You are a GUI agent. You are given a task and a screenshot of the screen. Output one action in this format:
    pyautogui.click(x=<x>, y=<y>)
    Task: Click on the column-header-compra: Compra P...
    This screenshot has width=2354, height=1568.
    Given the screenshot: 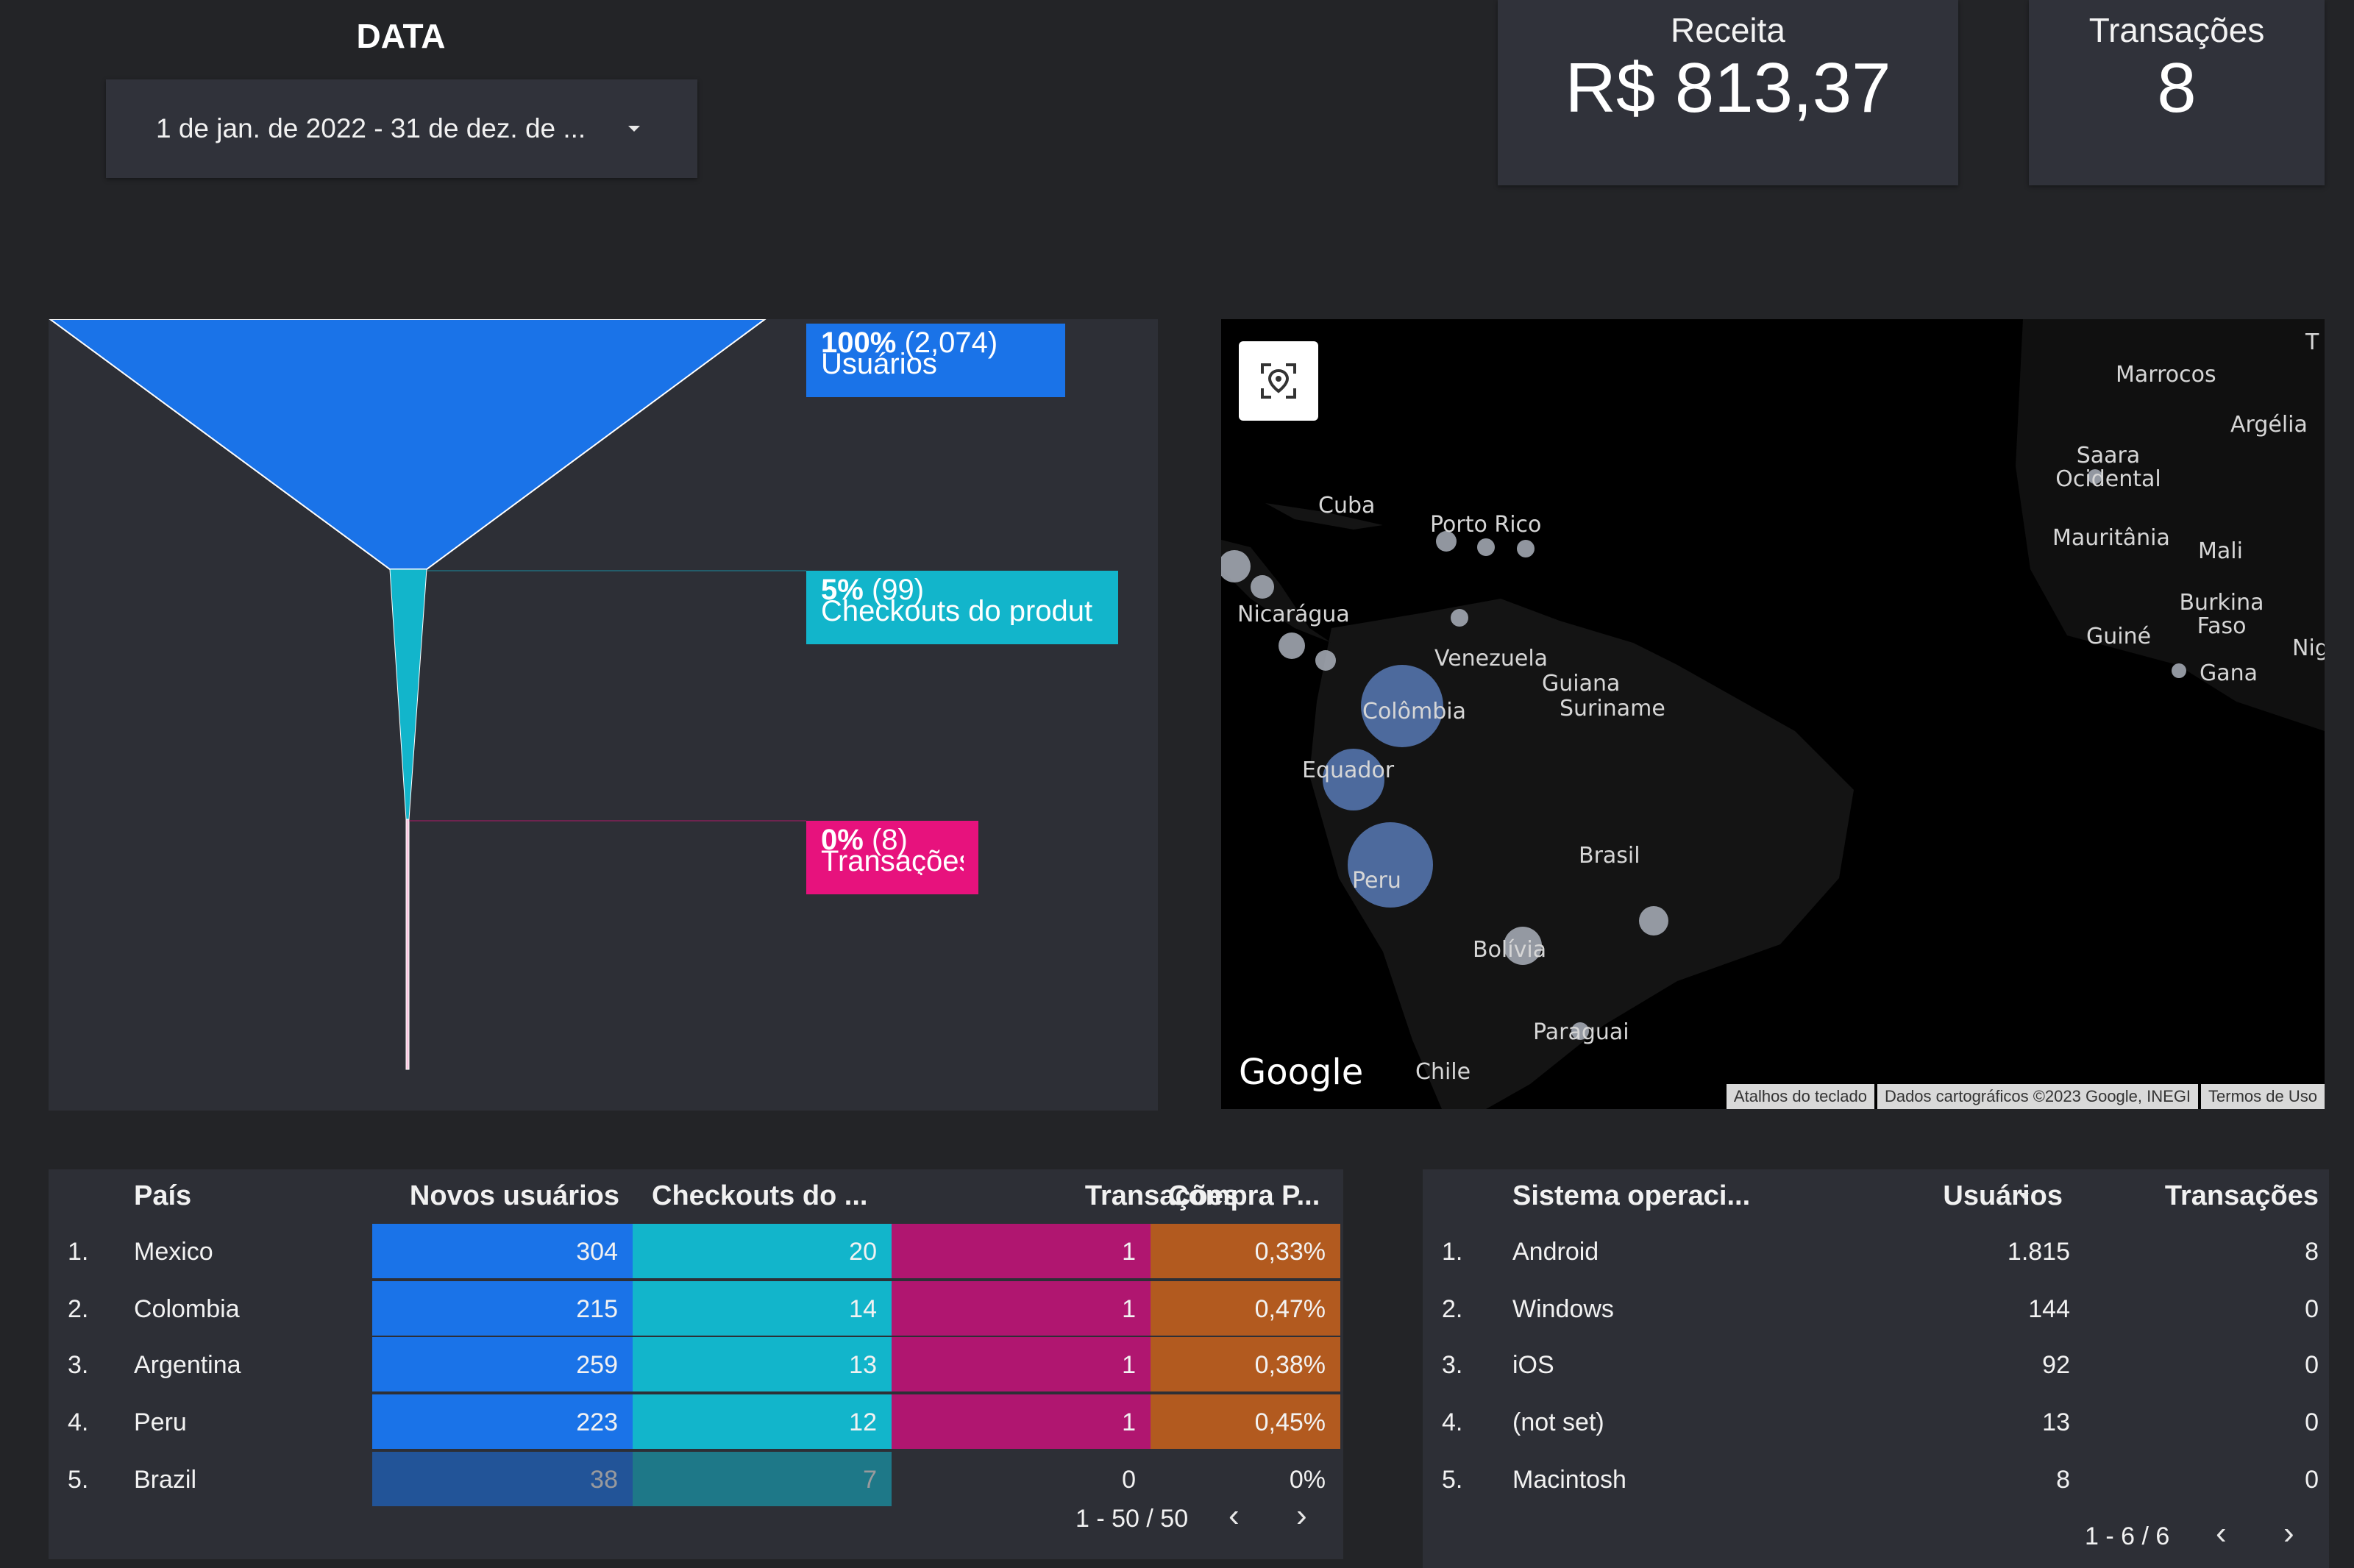 What is the action you would take?
    pyautogui.click(x=1244, y=1195)
    